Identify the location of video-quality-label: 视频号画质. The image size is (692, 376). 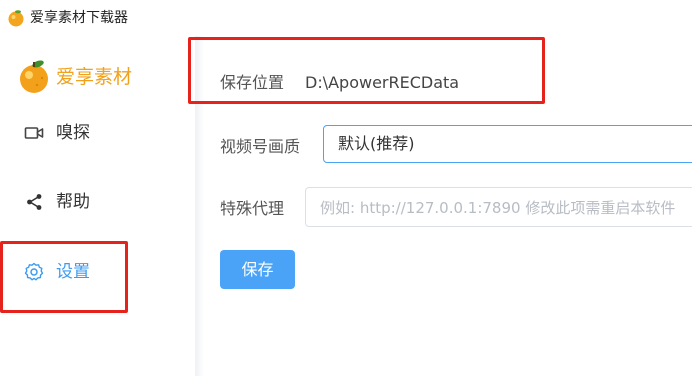
(260, 146).